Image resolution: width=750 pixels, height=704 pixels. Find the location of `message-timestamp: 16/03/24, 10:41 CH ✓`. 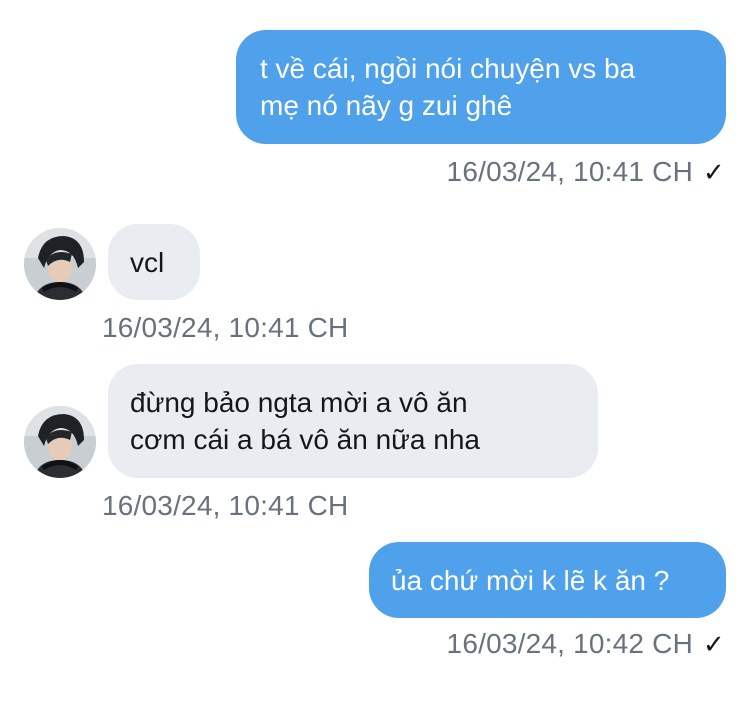

message-timestamp: 16/03/24, 10:41 CH ✓ is located at coordinates (586, 172).